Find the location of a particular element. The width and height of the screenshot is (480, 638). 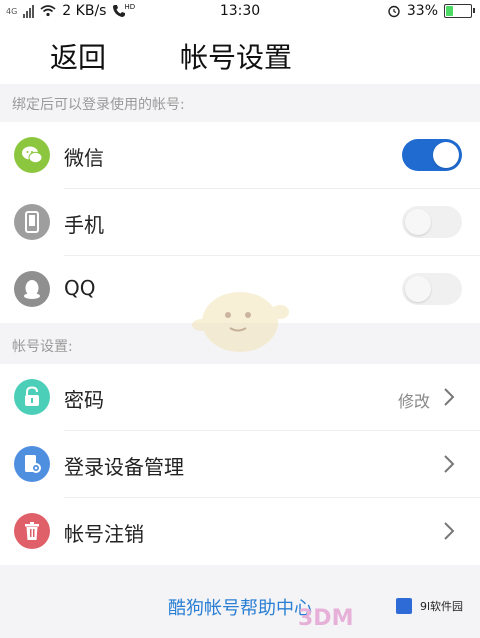

wechat-icon is located at coordinates (32, 155).